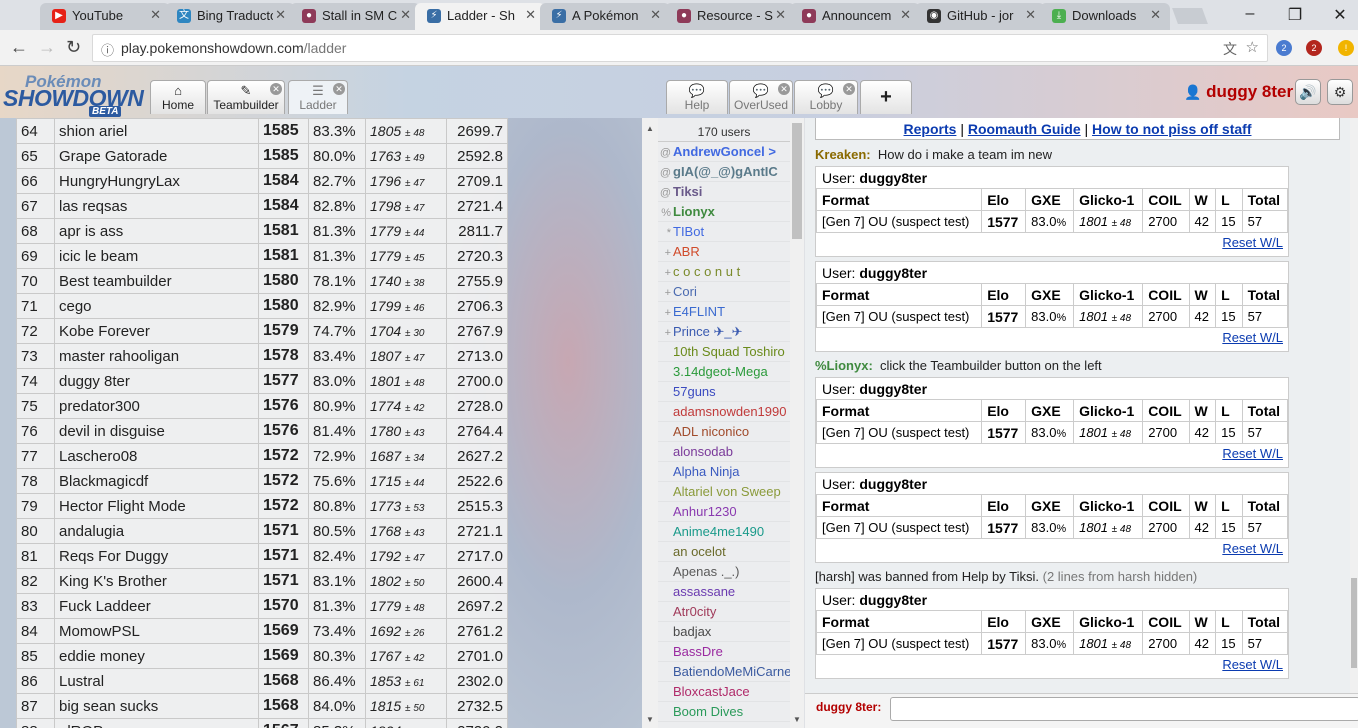 This screenshot has height=728, width=1358. Describe the element at coordinates (886, 97) in the screenshot. I see `add-room-button: +` at that location.